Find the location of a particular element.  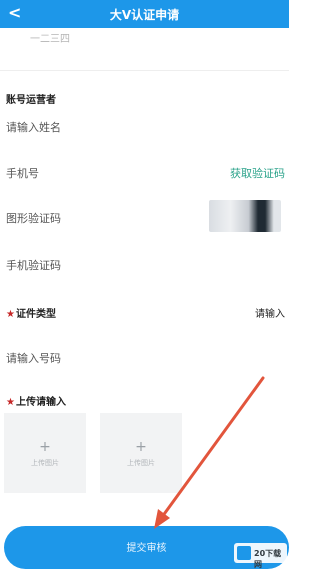

certificate-type-label: 证件类型 is located at coordinates (35, 314).